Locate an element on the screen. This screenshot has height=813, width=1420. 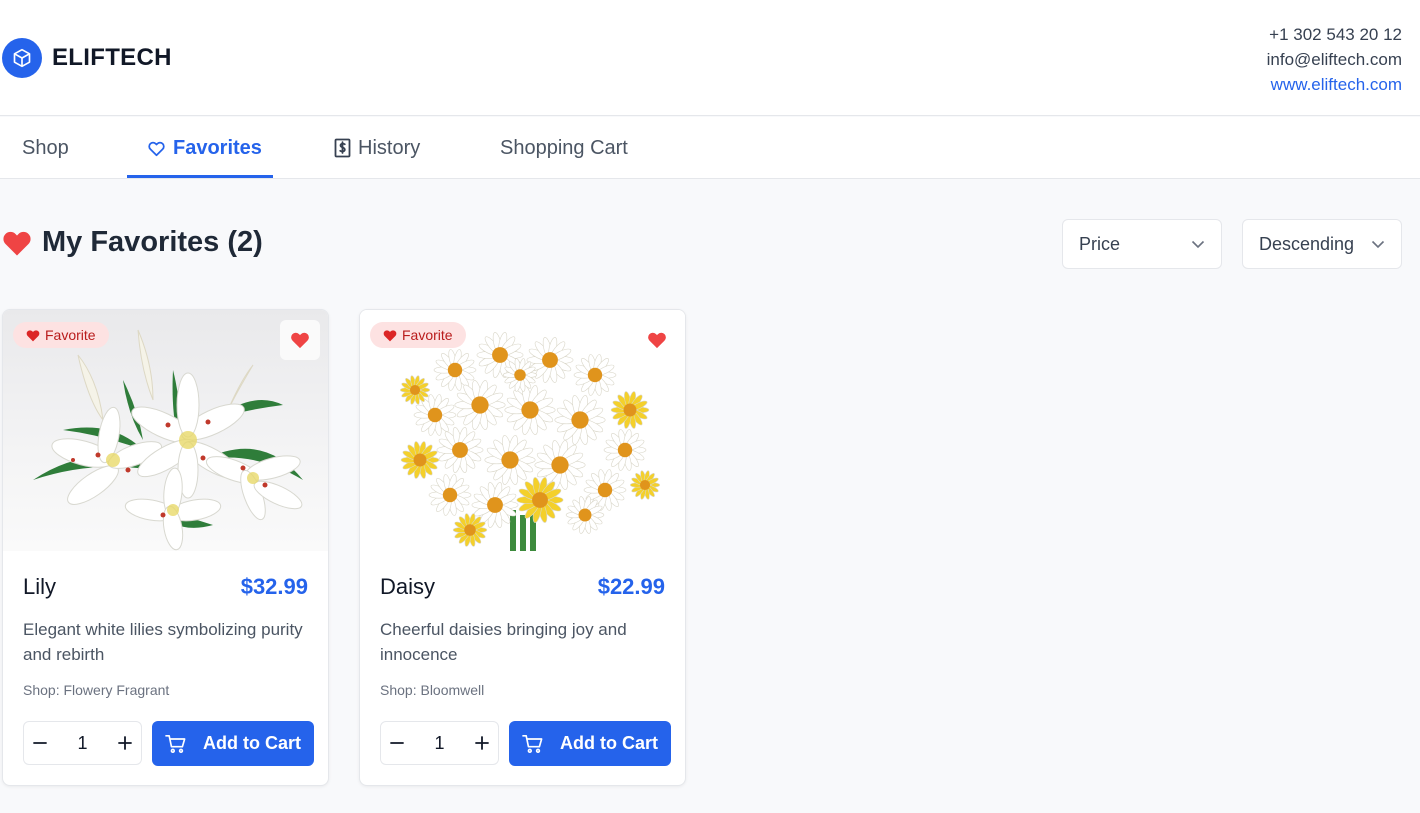
product-price: $22.99 is located at coordinates (631, 586).